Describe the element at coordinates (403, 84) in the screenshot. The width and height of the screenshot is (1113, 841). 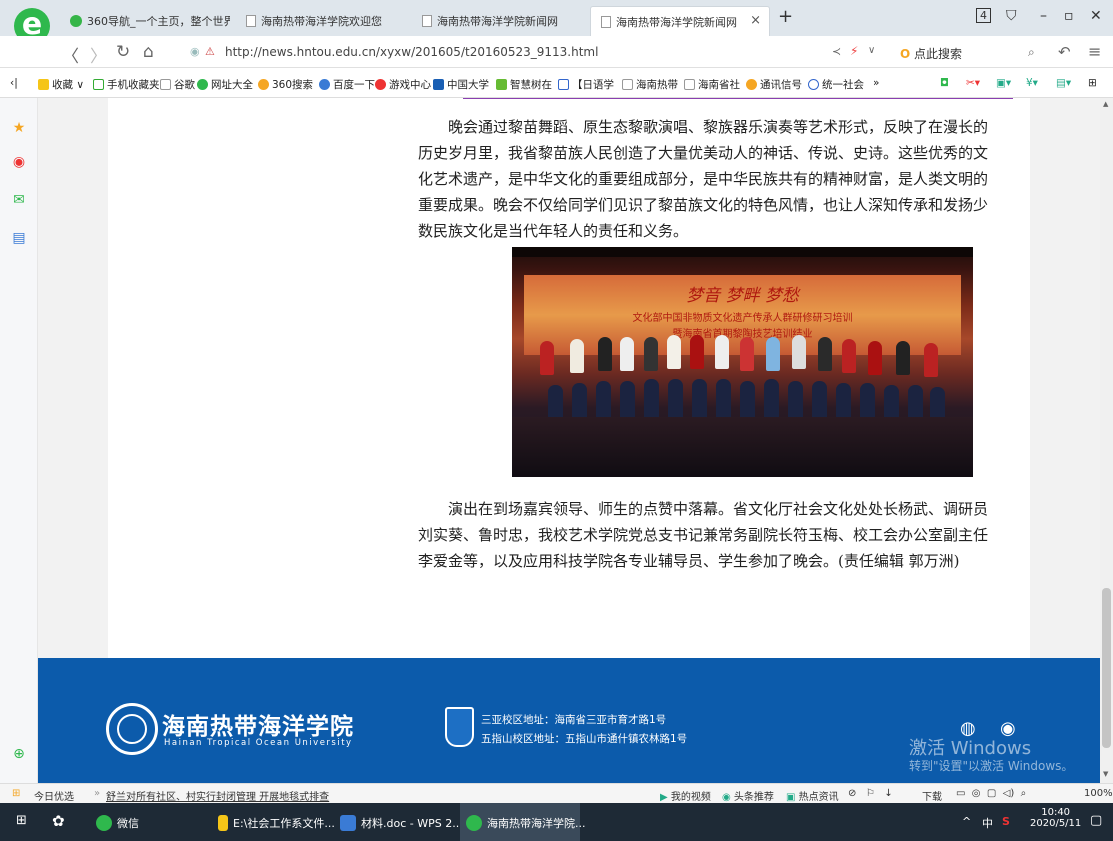
I see `bookmark-games: 游戏中心` at that location.